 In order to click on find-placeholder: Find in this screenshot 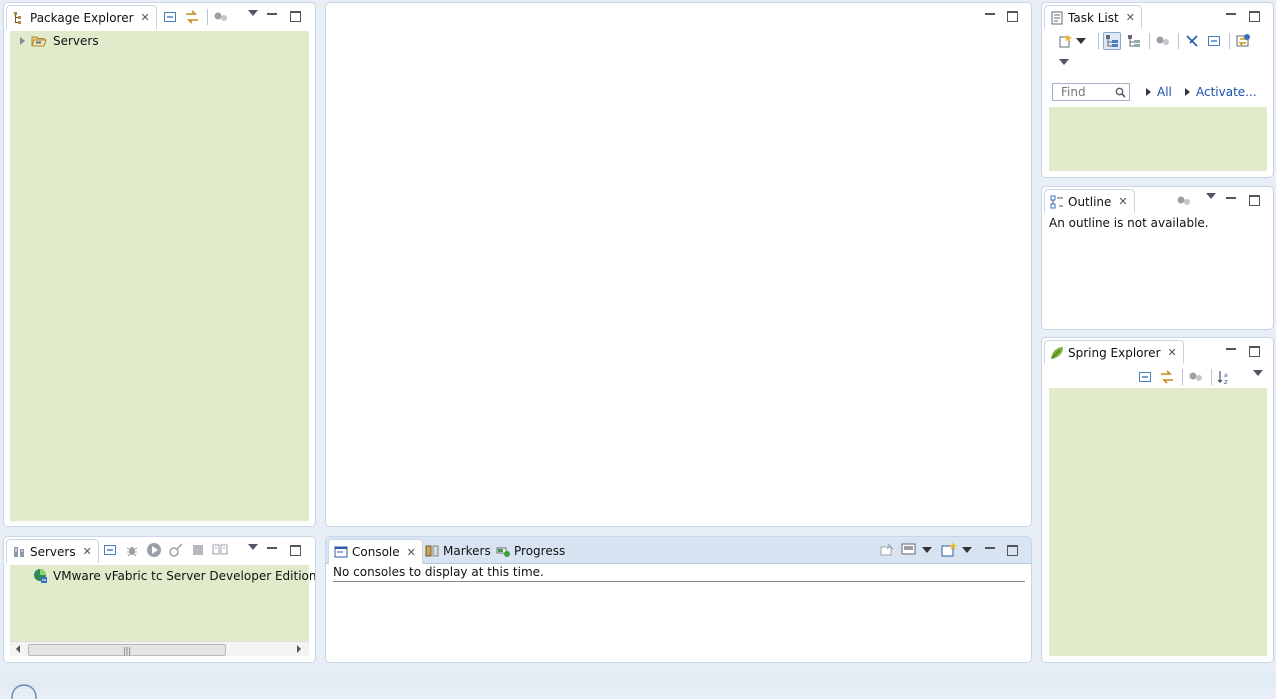, I will do `click(1073, 92)`.